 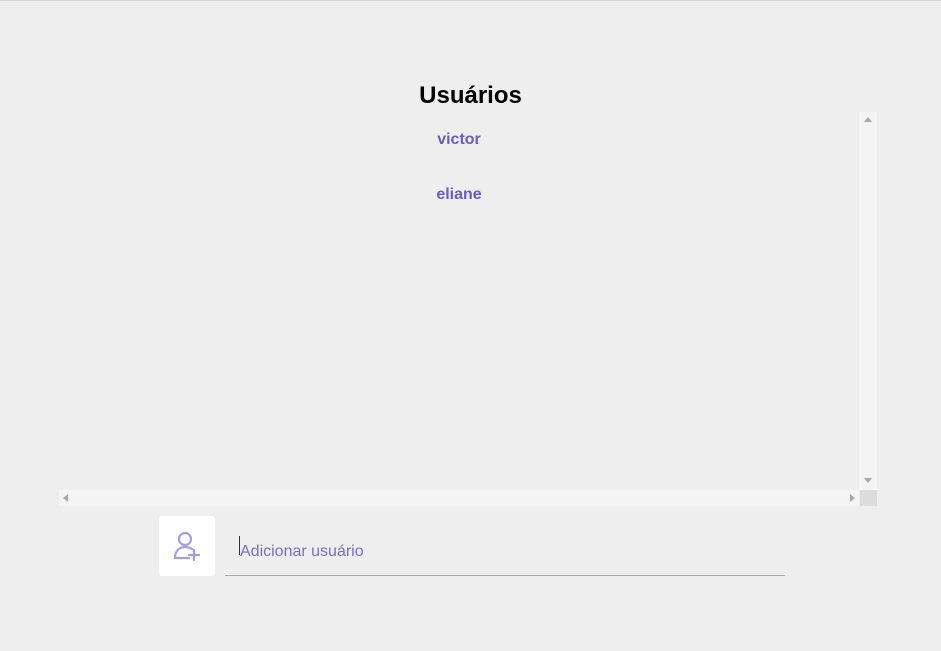 I want to click on scroll-right-arrow-icon, so click(x=852, y=498).